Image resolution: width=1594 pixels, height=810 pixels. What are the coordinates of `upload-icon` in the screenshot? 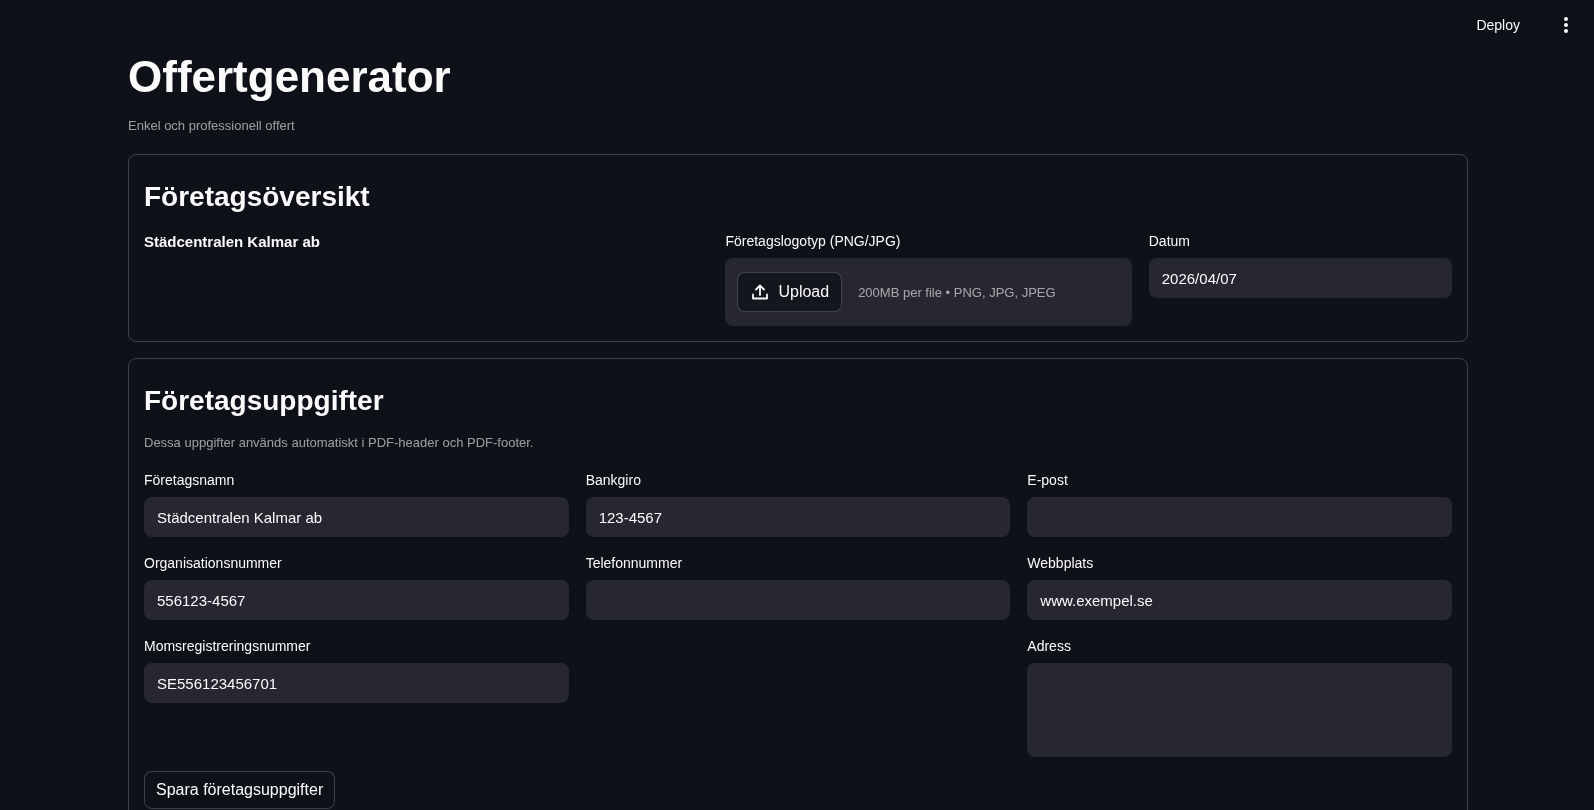 It's located at (760, 292).